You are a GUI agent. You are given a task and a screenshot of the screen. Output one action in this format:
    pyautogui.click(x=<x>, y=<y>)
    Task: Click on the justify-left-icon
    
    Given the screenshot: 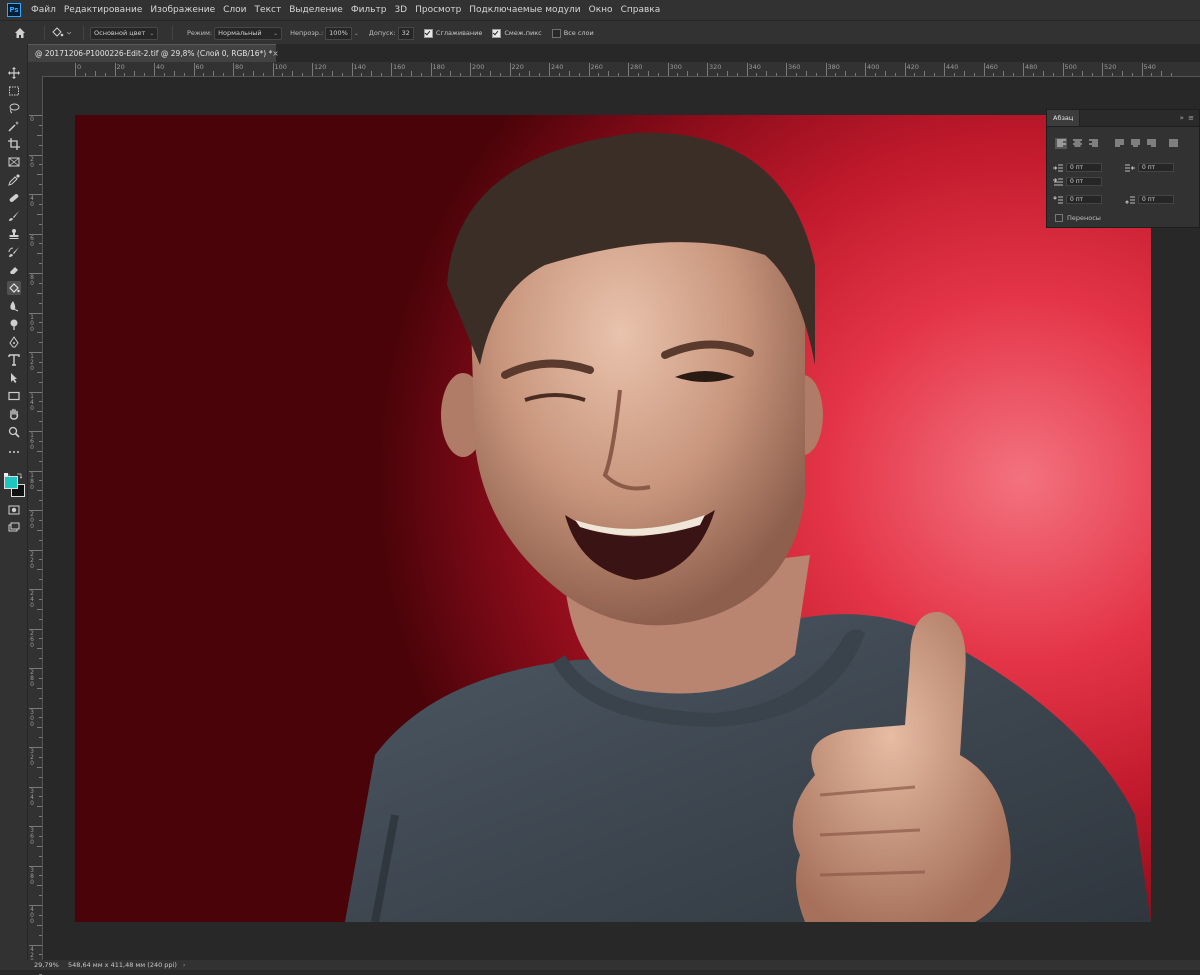 What is the action you would take?
    pyautogui.click(x=1119, y=143)
    